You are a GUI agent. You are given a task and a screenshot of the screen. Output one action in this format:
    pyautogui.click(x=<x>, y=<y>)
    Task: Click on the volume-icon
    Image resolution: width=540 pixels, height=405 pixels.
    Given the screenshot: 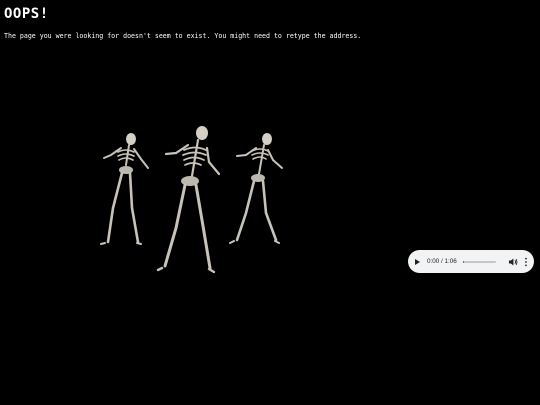 What is the action you would take?
    pyautogui.click(x=513, y=262)
    